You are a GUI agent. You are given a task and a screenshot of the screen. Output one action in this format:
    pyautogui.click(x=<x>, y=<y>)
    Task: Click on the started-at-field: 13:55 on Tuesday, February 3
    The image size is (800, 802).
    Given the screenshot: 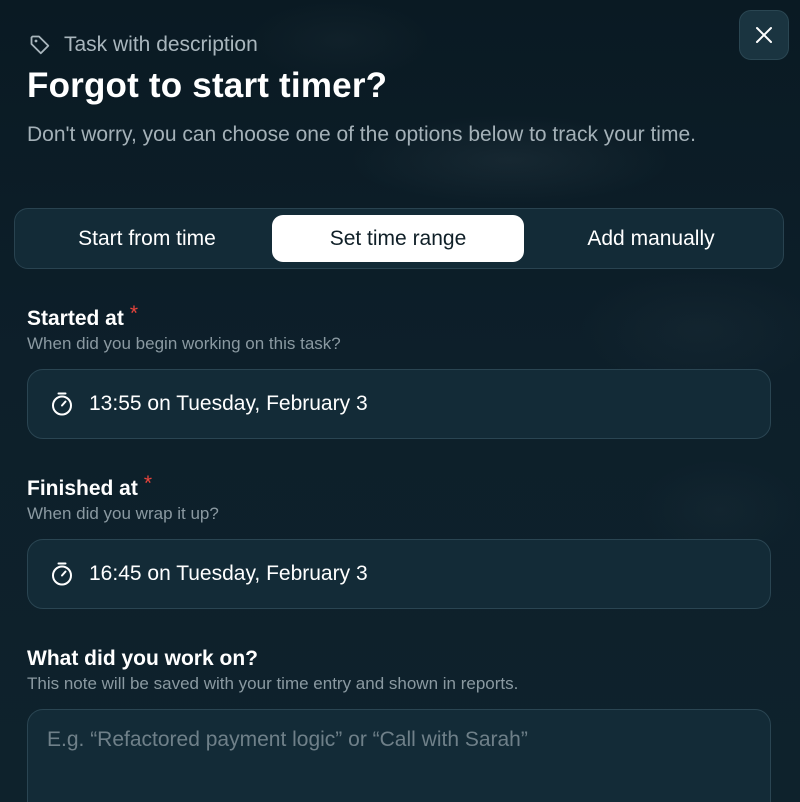 What is the action you would take?
    pyautogui.click(x=399, y=404)
    